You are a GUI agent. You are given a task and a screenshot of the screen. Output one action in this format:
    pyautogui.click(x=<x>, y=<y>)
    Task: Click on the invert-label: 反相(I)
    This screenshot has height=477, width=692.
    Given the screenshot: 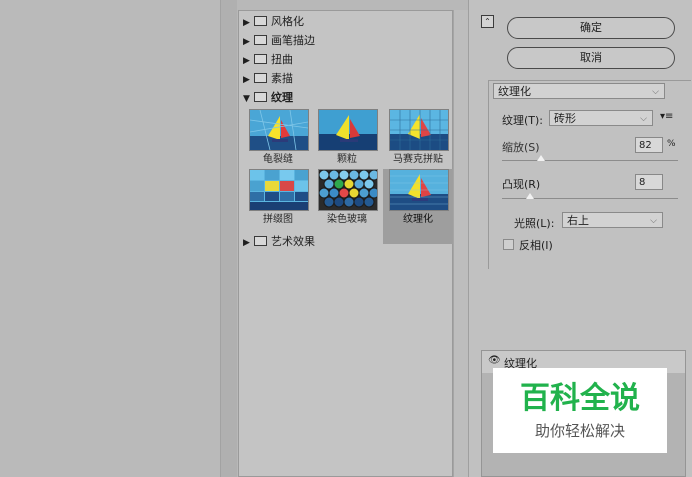 What is the action you would take?
    pyautogui.click(x=536, y=245)
    